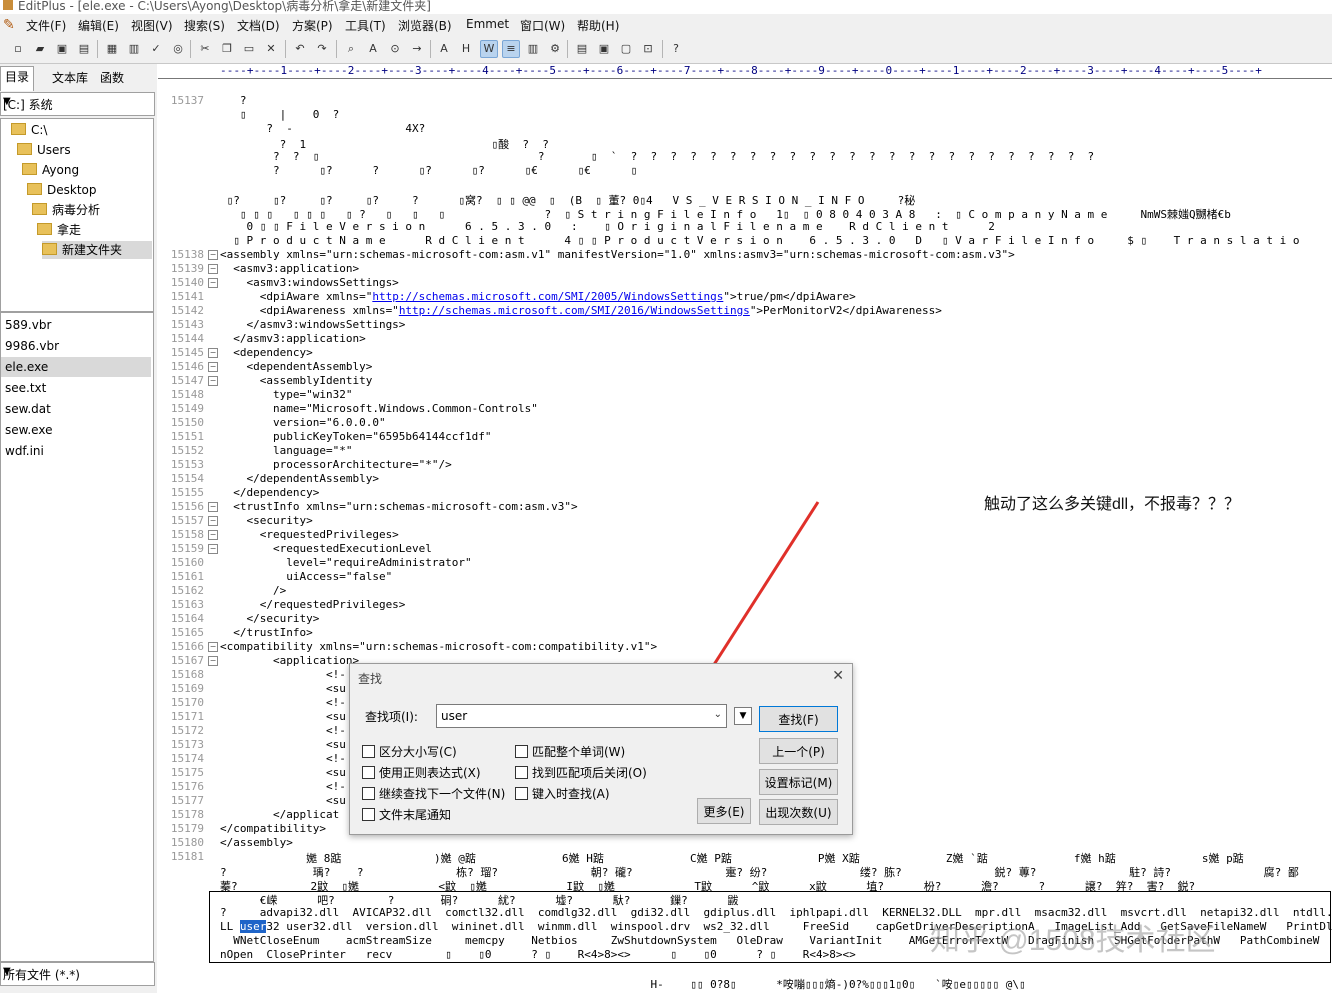  I want to click on list-item-selected: ele.exe, so click(76, 367).